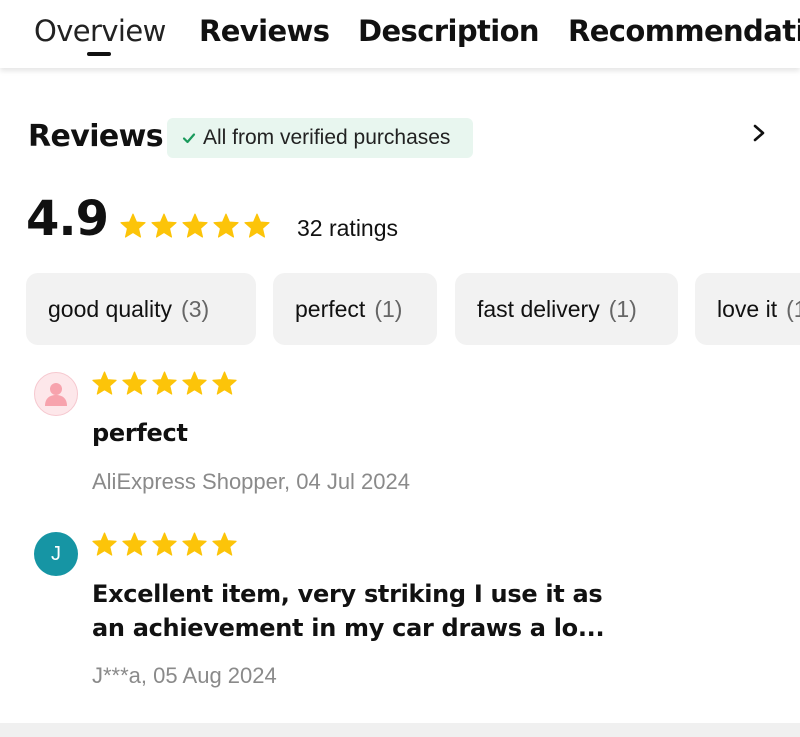 This screenshot has width=800, height=737. Describe the element at coordinates (538, 308) in the screenshot. I see `tag-label: fast delivery` at that location.